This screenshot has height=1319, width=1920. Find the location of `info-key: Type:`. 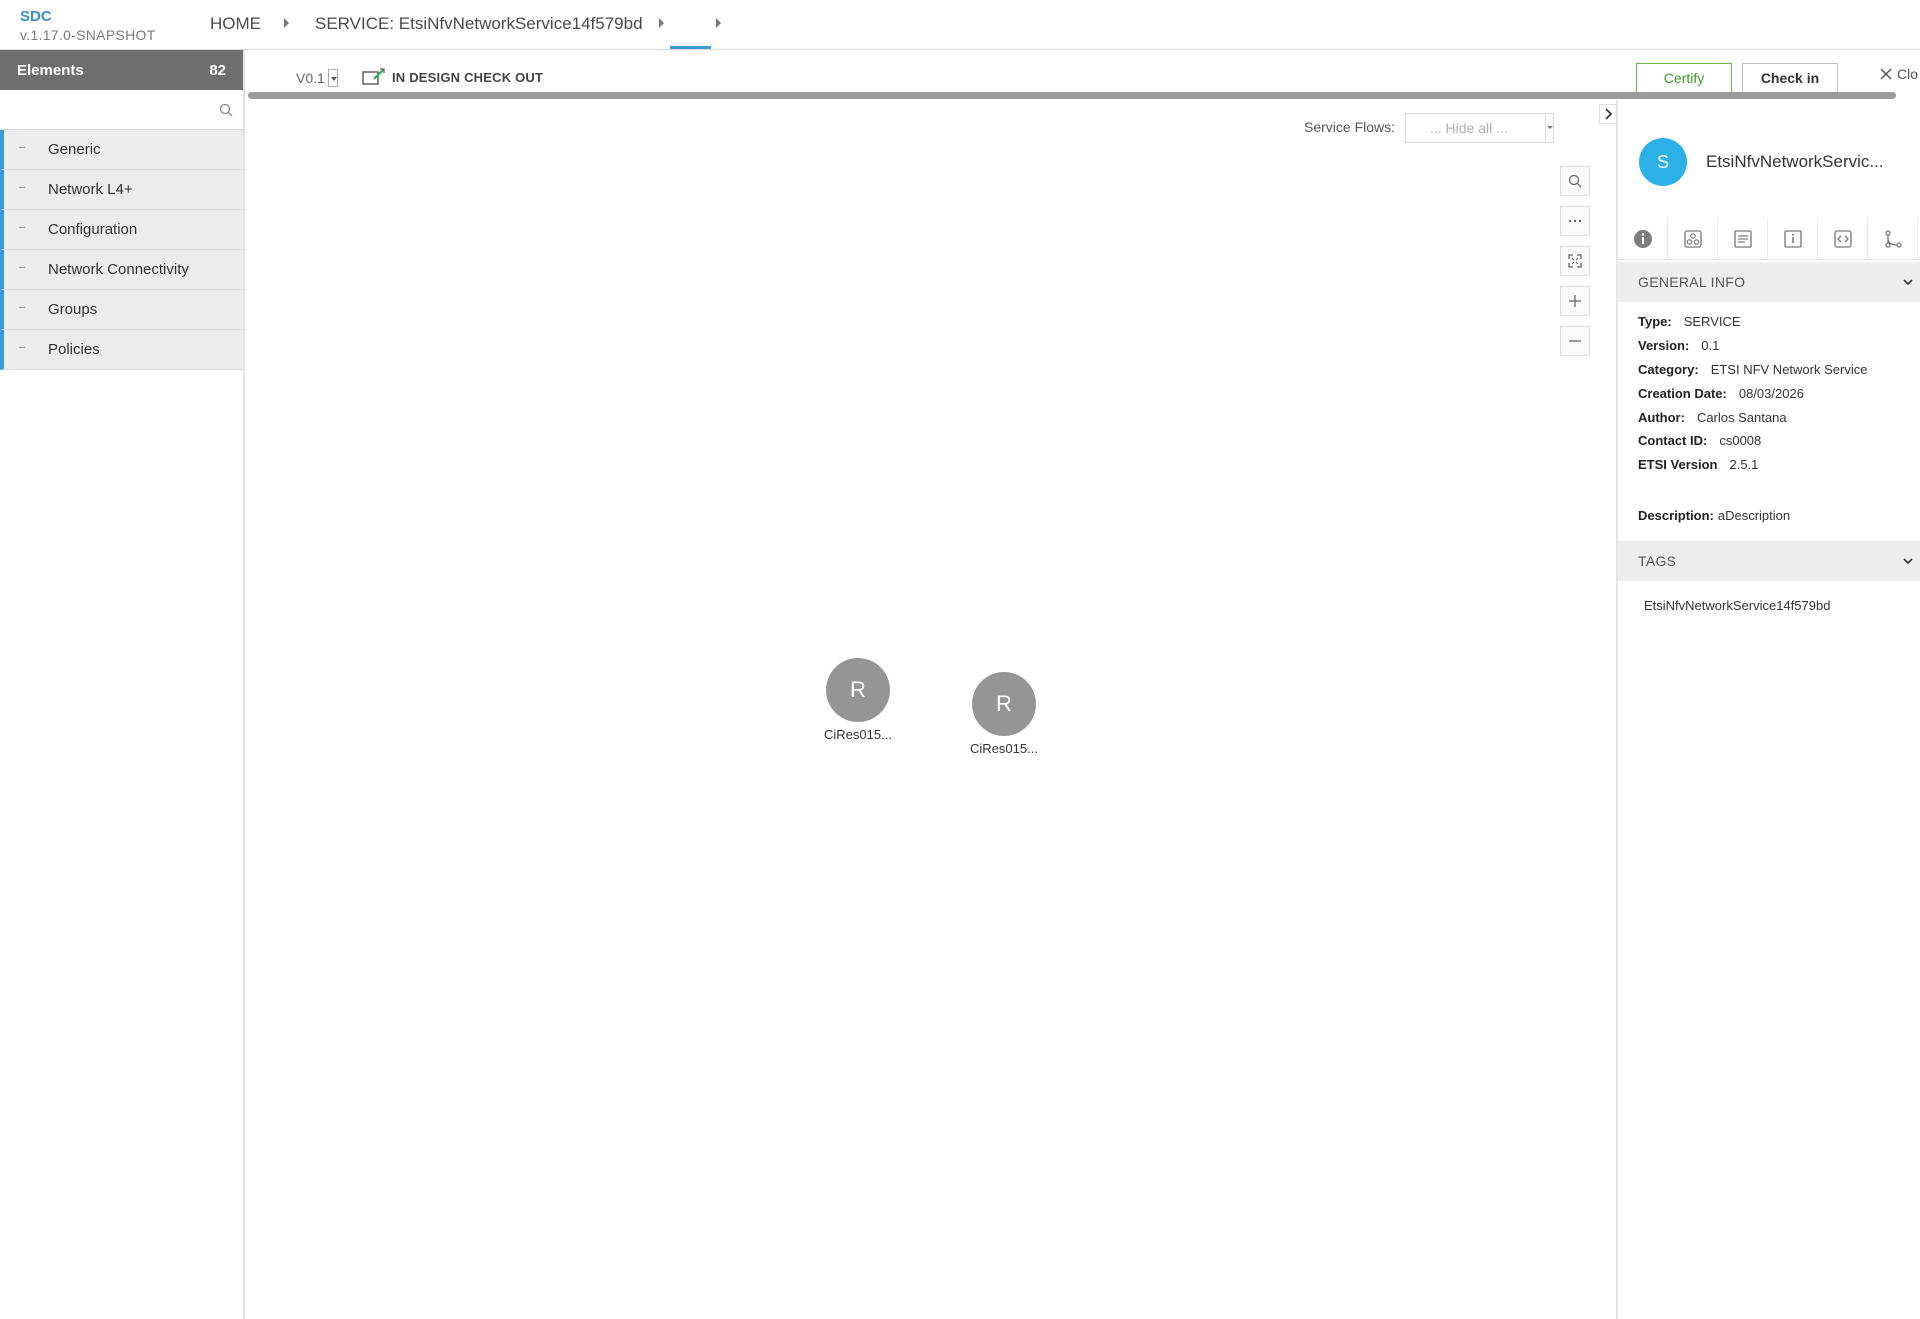

info-key: Type: is located at coordinates (1655, 321).